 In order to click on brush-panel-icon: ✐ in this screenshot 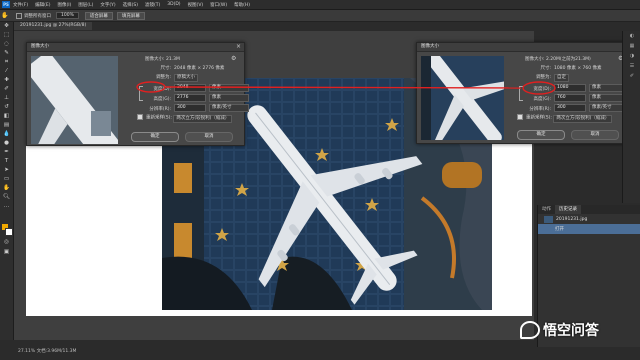, I will do `click(631, 76)`.